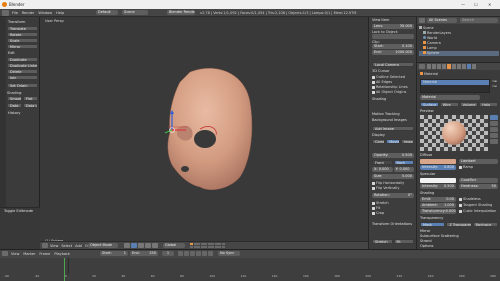  What do you see at coordinates (478, 186) in the screenshot?
I see `hardness-field: Hardness: 50` at bounding box center [478, 186].